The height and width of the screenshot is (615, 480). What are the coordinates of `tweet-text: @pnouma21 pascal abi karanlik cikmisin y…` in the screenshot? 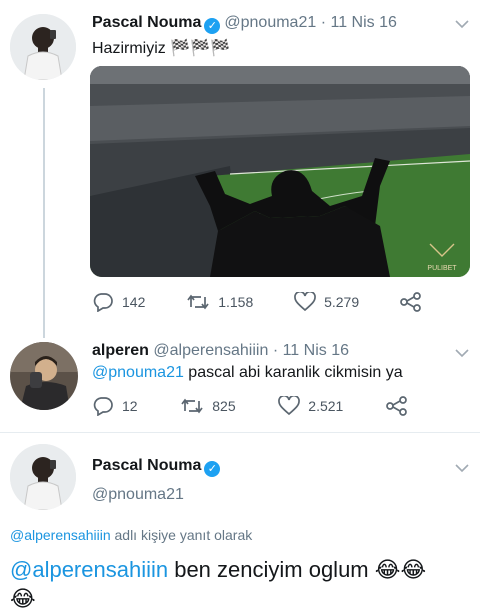 It's located at (247, 373).